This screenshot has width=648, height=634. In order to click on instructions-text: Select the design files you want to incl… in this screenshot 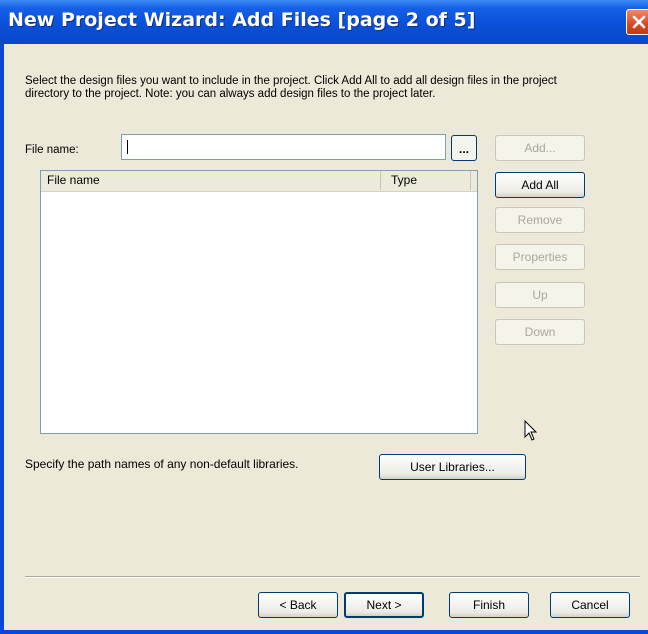, I will do `click(291, 87)`.